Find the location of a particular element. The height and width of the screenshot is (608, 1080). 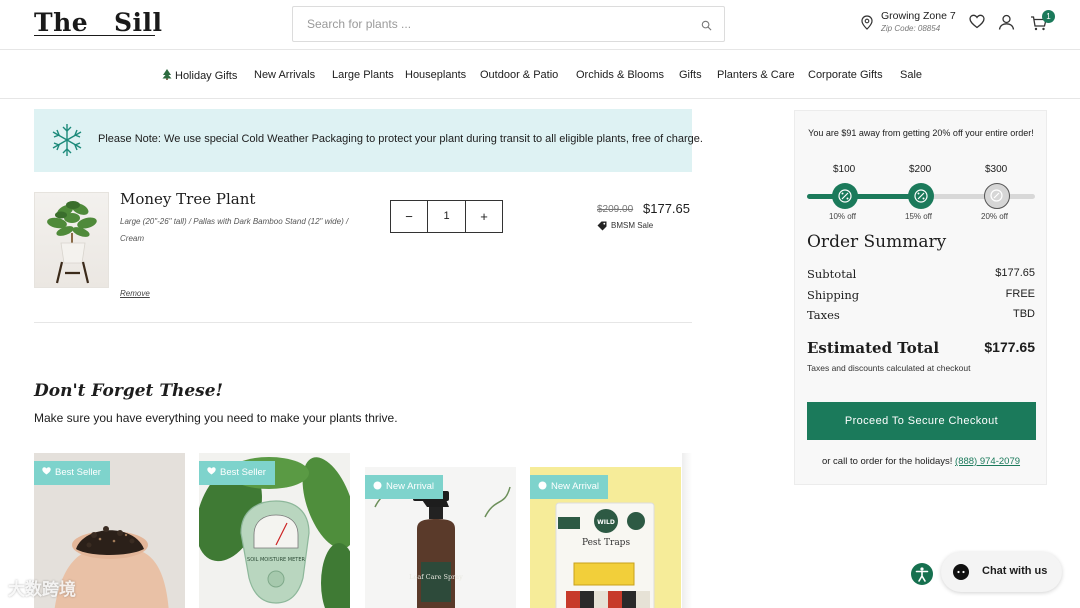

qty-increase-button: + is located at coordinates (484, 216).